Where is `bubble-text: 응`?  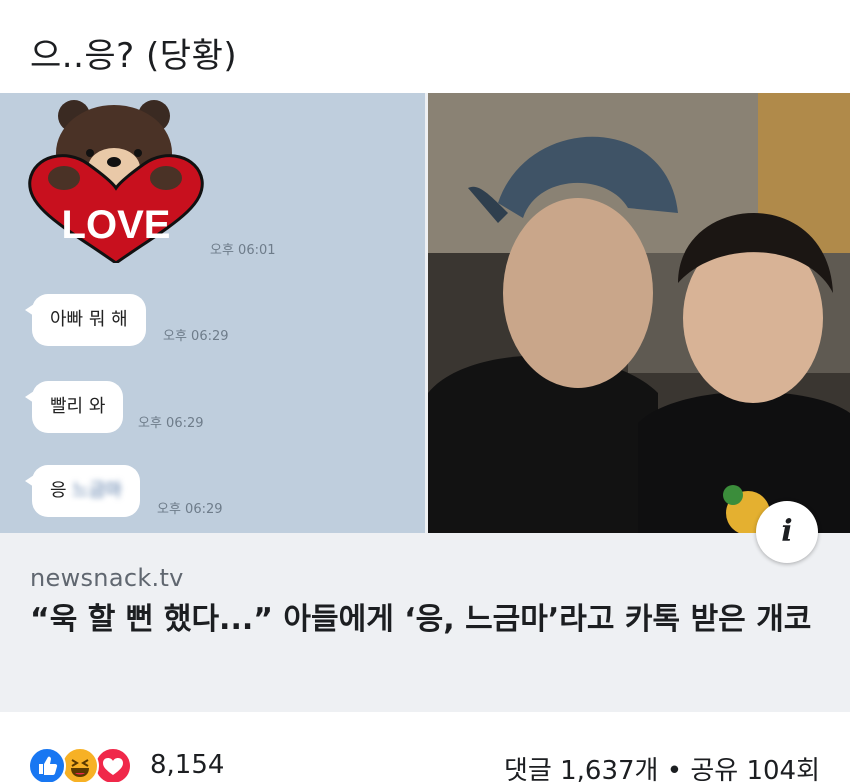 bubble-text: 응 is located at coordinates (58, 490).